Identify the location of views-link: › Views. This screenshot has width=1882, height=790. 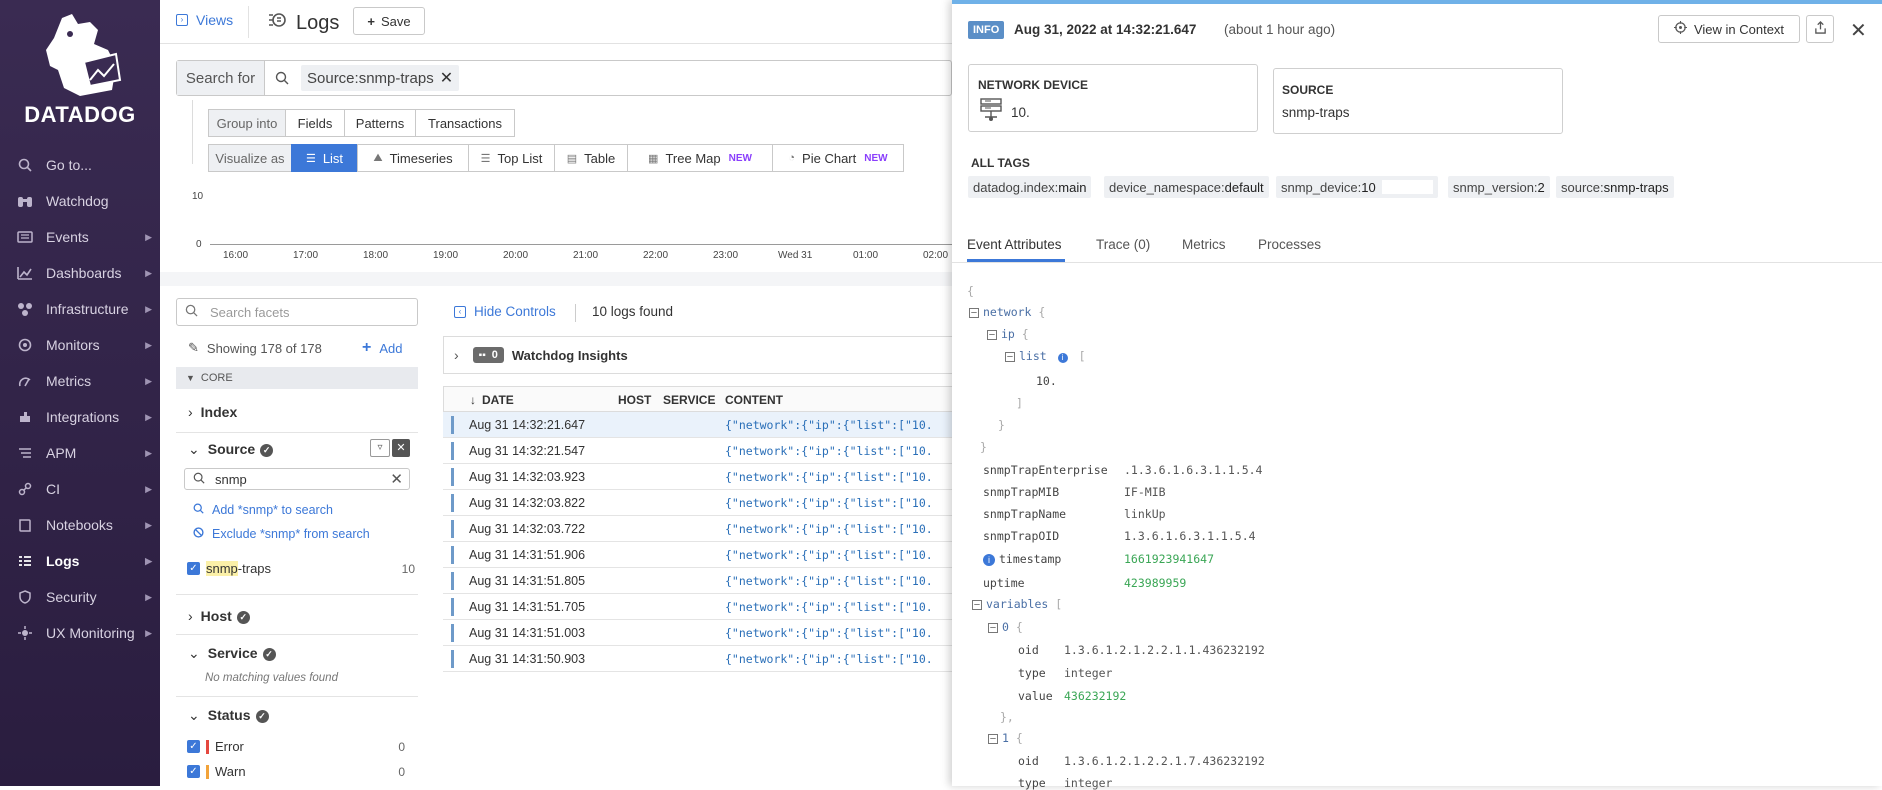
(204, 20).